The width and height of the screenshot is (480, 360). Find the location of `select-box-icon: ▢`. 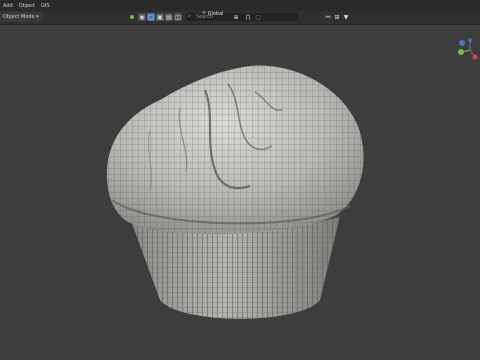

select-box-icon: ▢ is located at coordinates (151, 17).